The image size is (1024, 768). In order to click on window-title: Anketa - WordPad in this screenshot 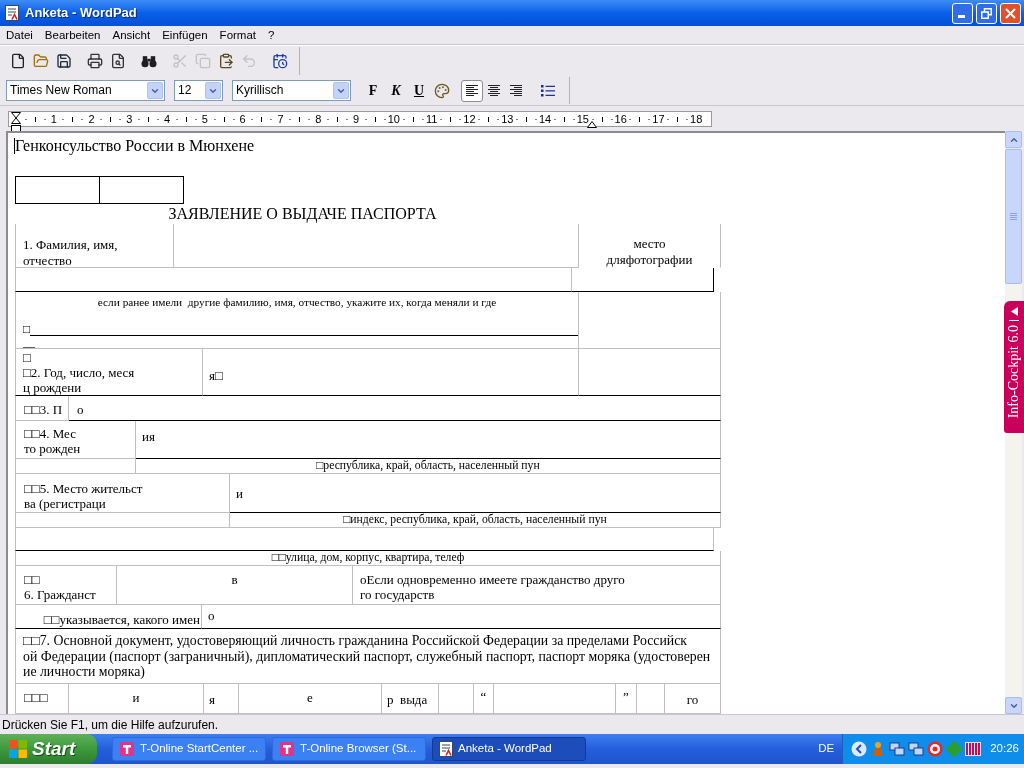, I will do `click(81, 13)`.